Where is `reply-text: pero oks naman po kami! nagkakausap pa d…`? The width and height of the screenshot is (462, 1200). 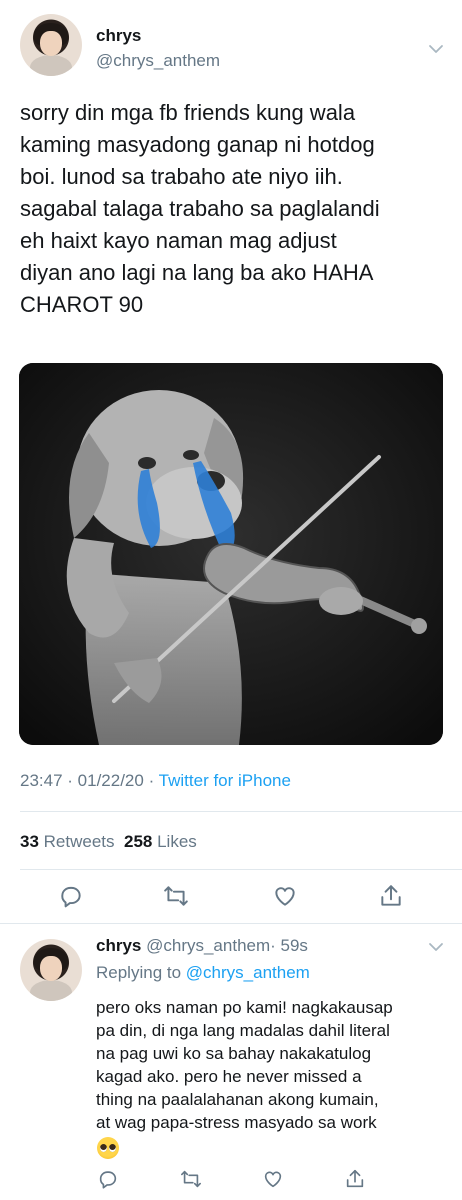 reply-text: pero oks naman po kami! nagkakausap pa d… is located at coordinates (244, 1065).